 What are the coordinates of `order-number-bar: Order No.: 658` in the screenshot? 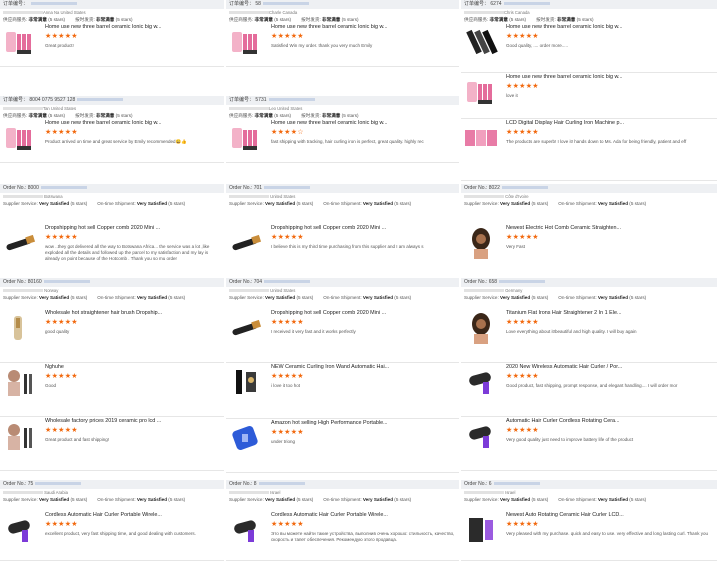 It's located at (589, 282).